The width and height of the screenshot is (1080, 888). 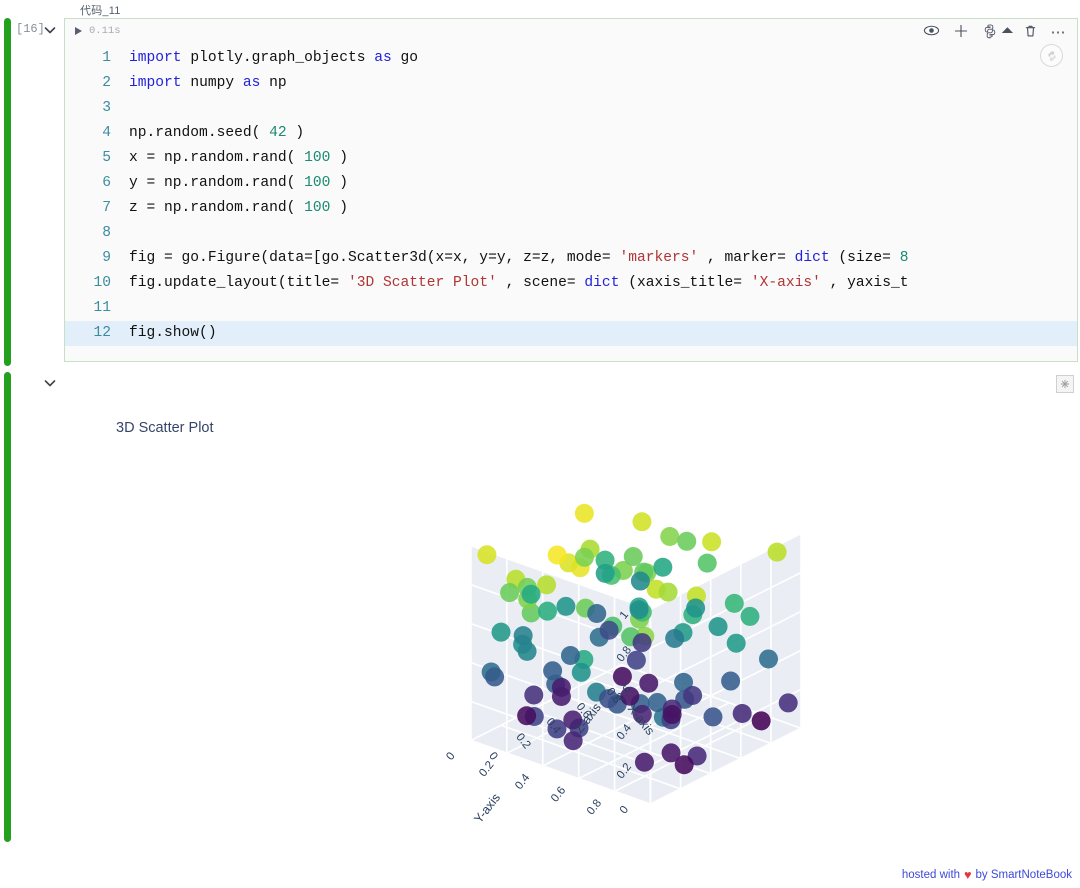 I want to click on code-line-number: 2, so click(x=106, y=83).